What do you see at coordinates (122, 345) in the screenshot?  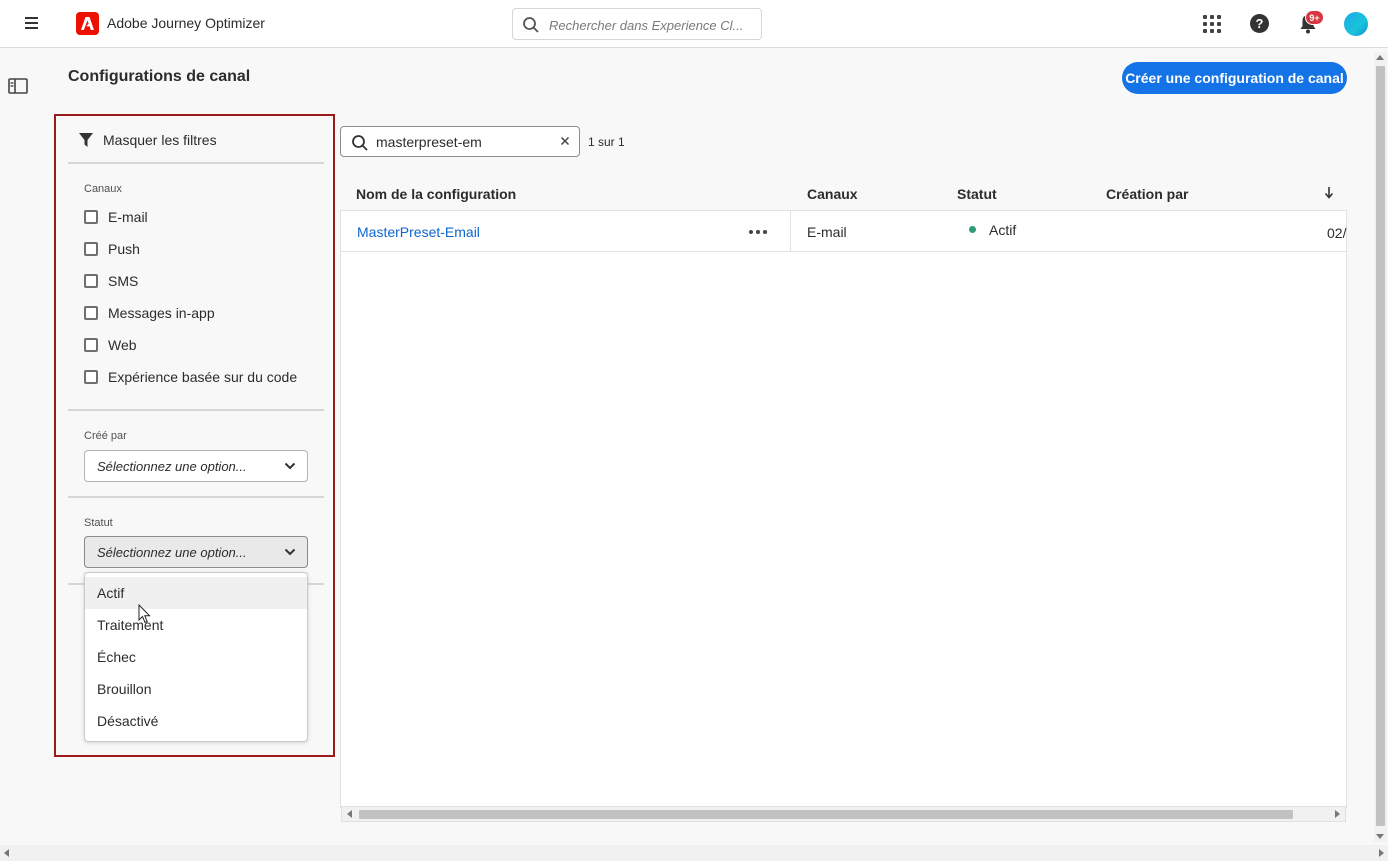 I see `channel-option-label: Web` at bounding box center [122, 345].